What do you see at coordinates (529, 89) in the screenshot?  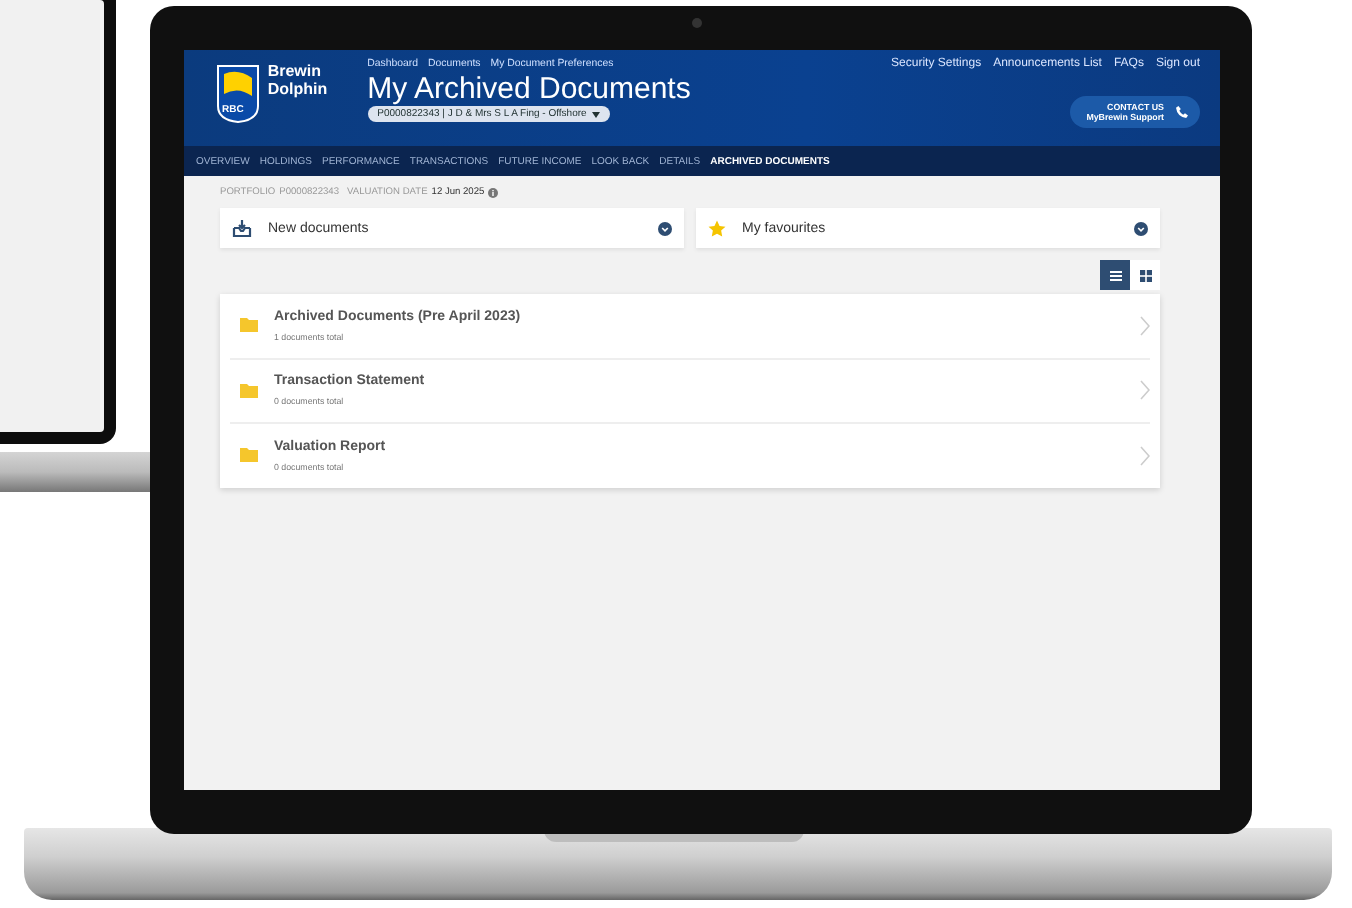 I see `page-title: My Archived Documents` at bounding box center [529, 89].